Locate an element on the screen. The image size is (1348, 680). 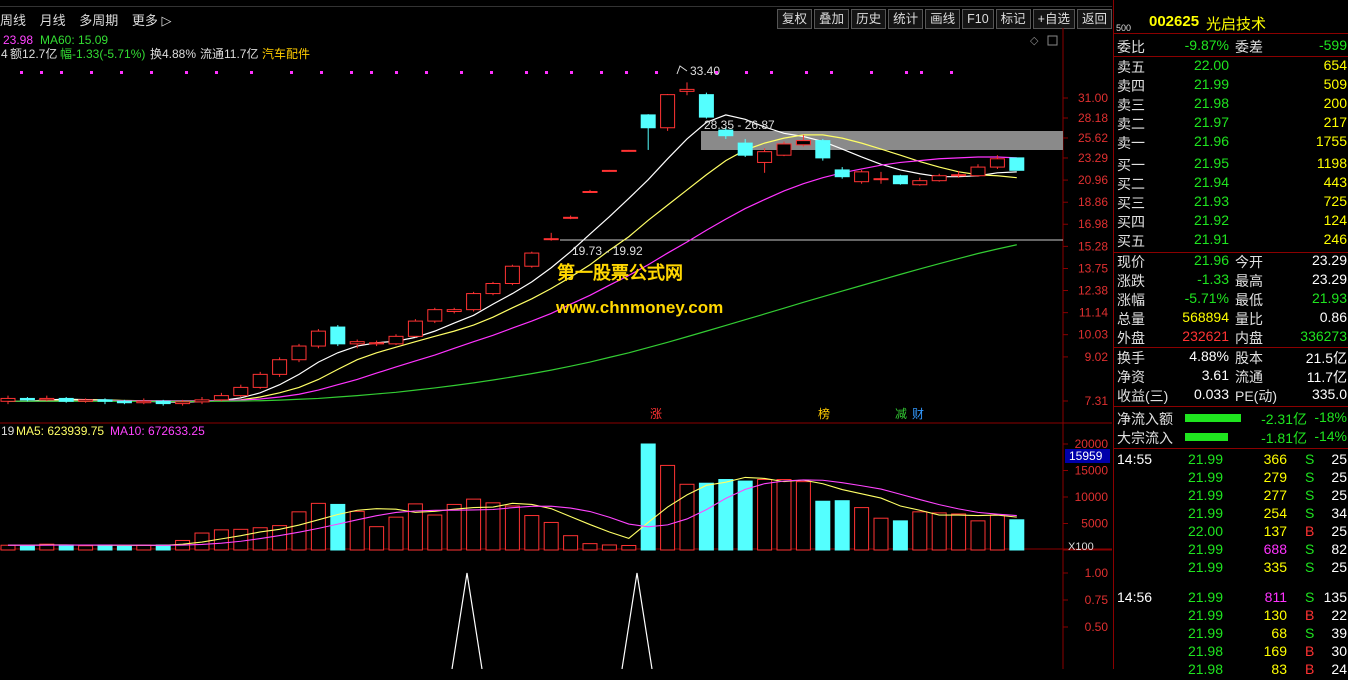
ask-row: 卖四 21.99 509 is located at coordinates (1232, 85).